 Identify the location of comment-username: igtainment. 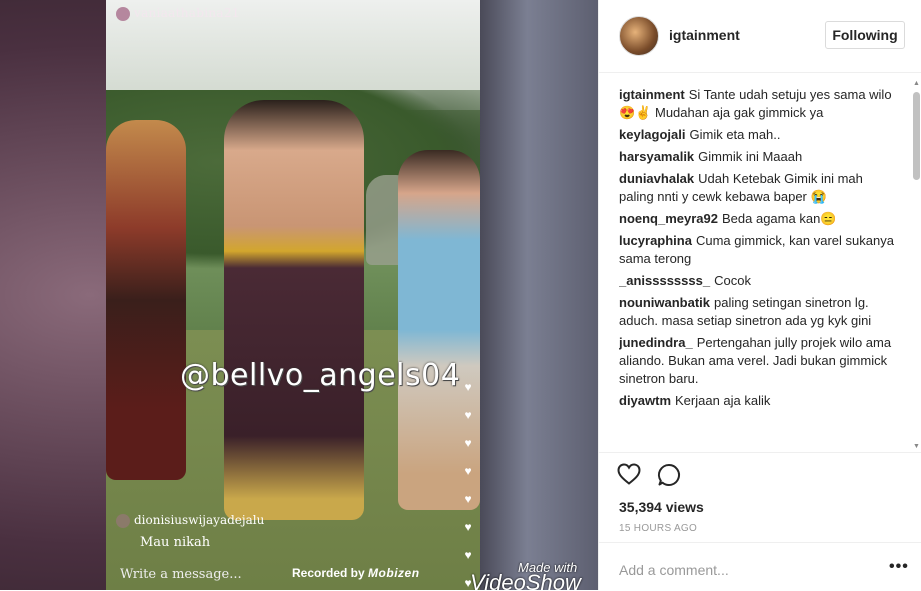
(652, 94).